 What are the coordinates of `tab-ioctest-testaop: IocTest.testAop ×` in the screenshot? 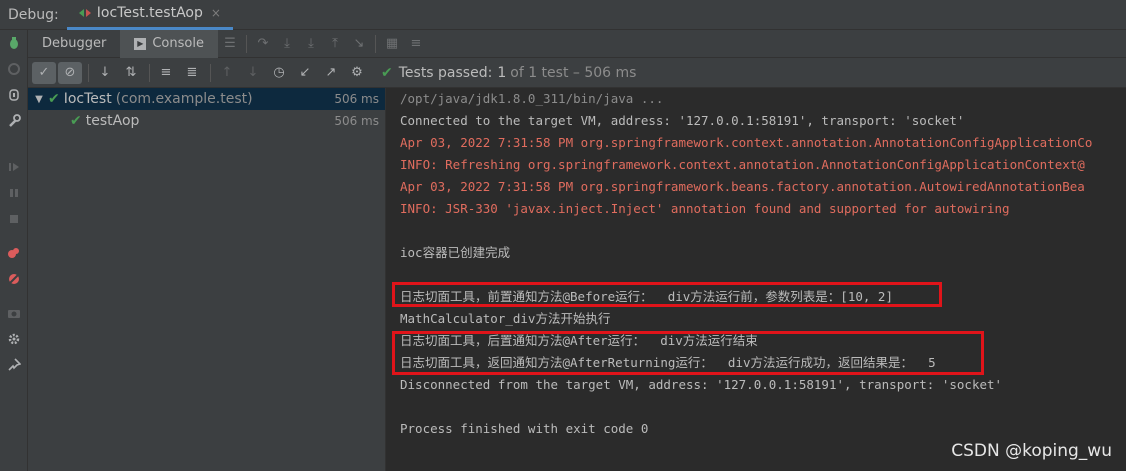 It's located at (149, 15).